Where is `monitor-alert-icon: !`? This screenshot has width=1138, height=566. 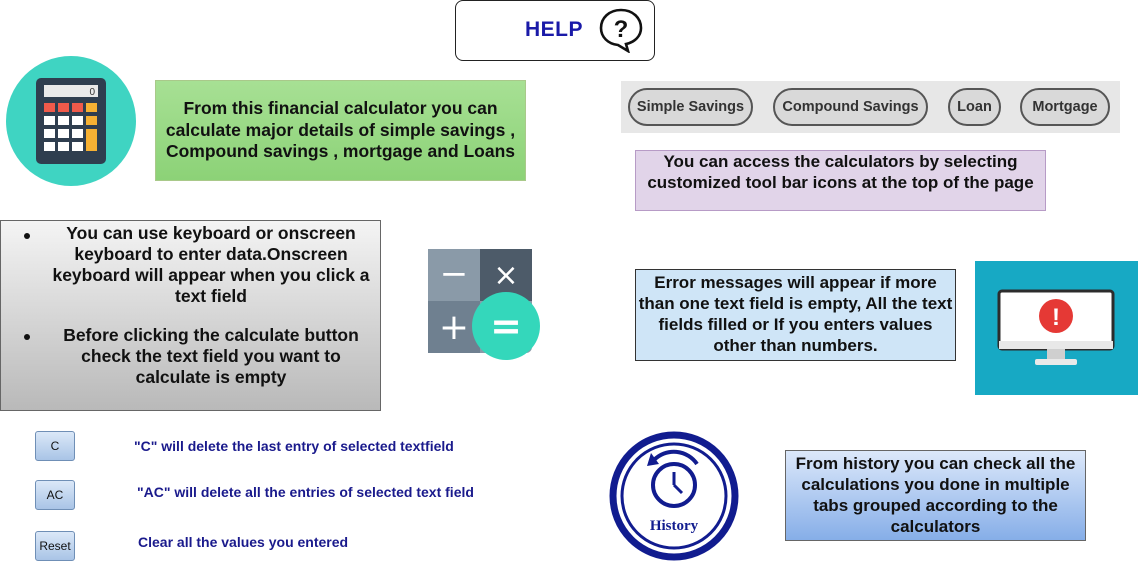
monitor-alert-icon: ! is located at coordinates (1056, 327).